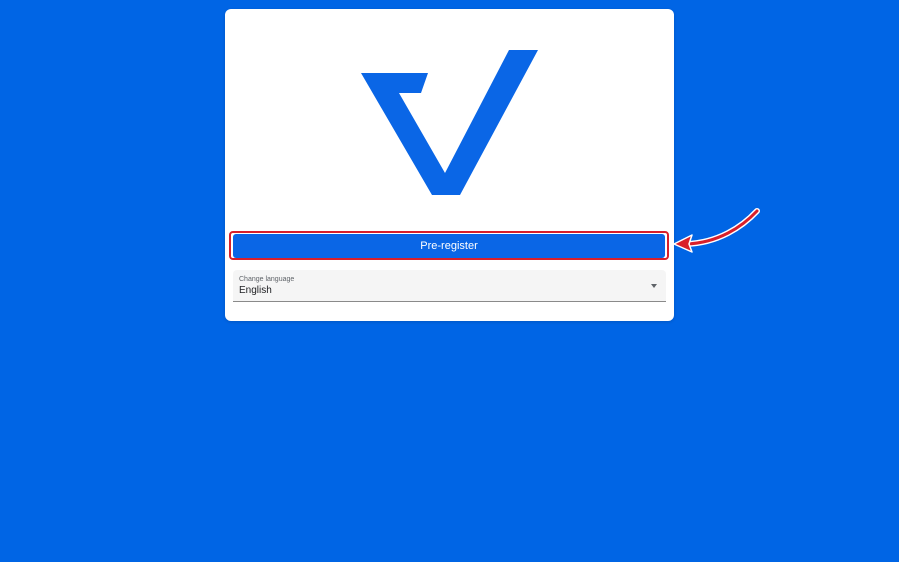  What do you see at coordinates (255, 290) in the screenshot?
I see `language-select-value: English` at bounding box center [255, 290].